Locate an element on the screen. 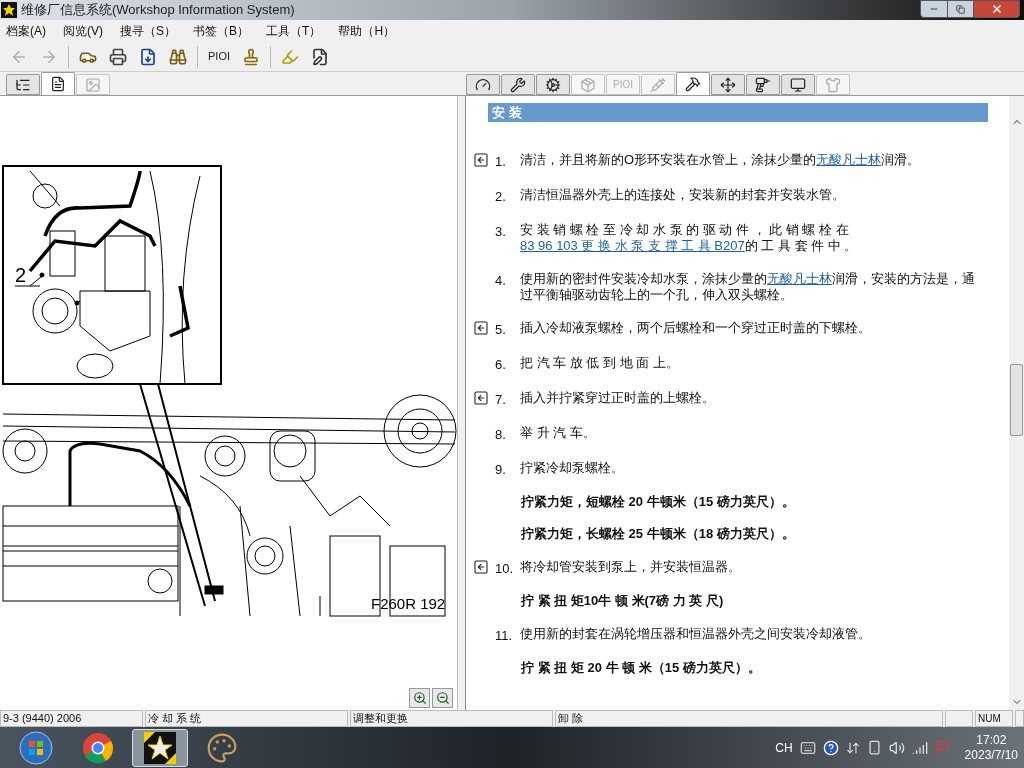 This screenshot has height=768, width=1024. gear-icon is located at coordinates (553, 84).